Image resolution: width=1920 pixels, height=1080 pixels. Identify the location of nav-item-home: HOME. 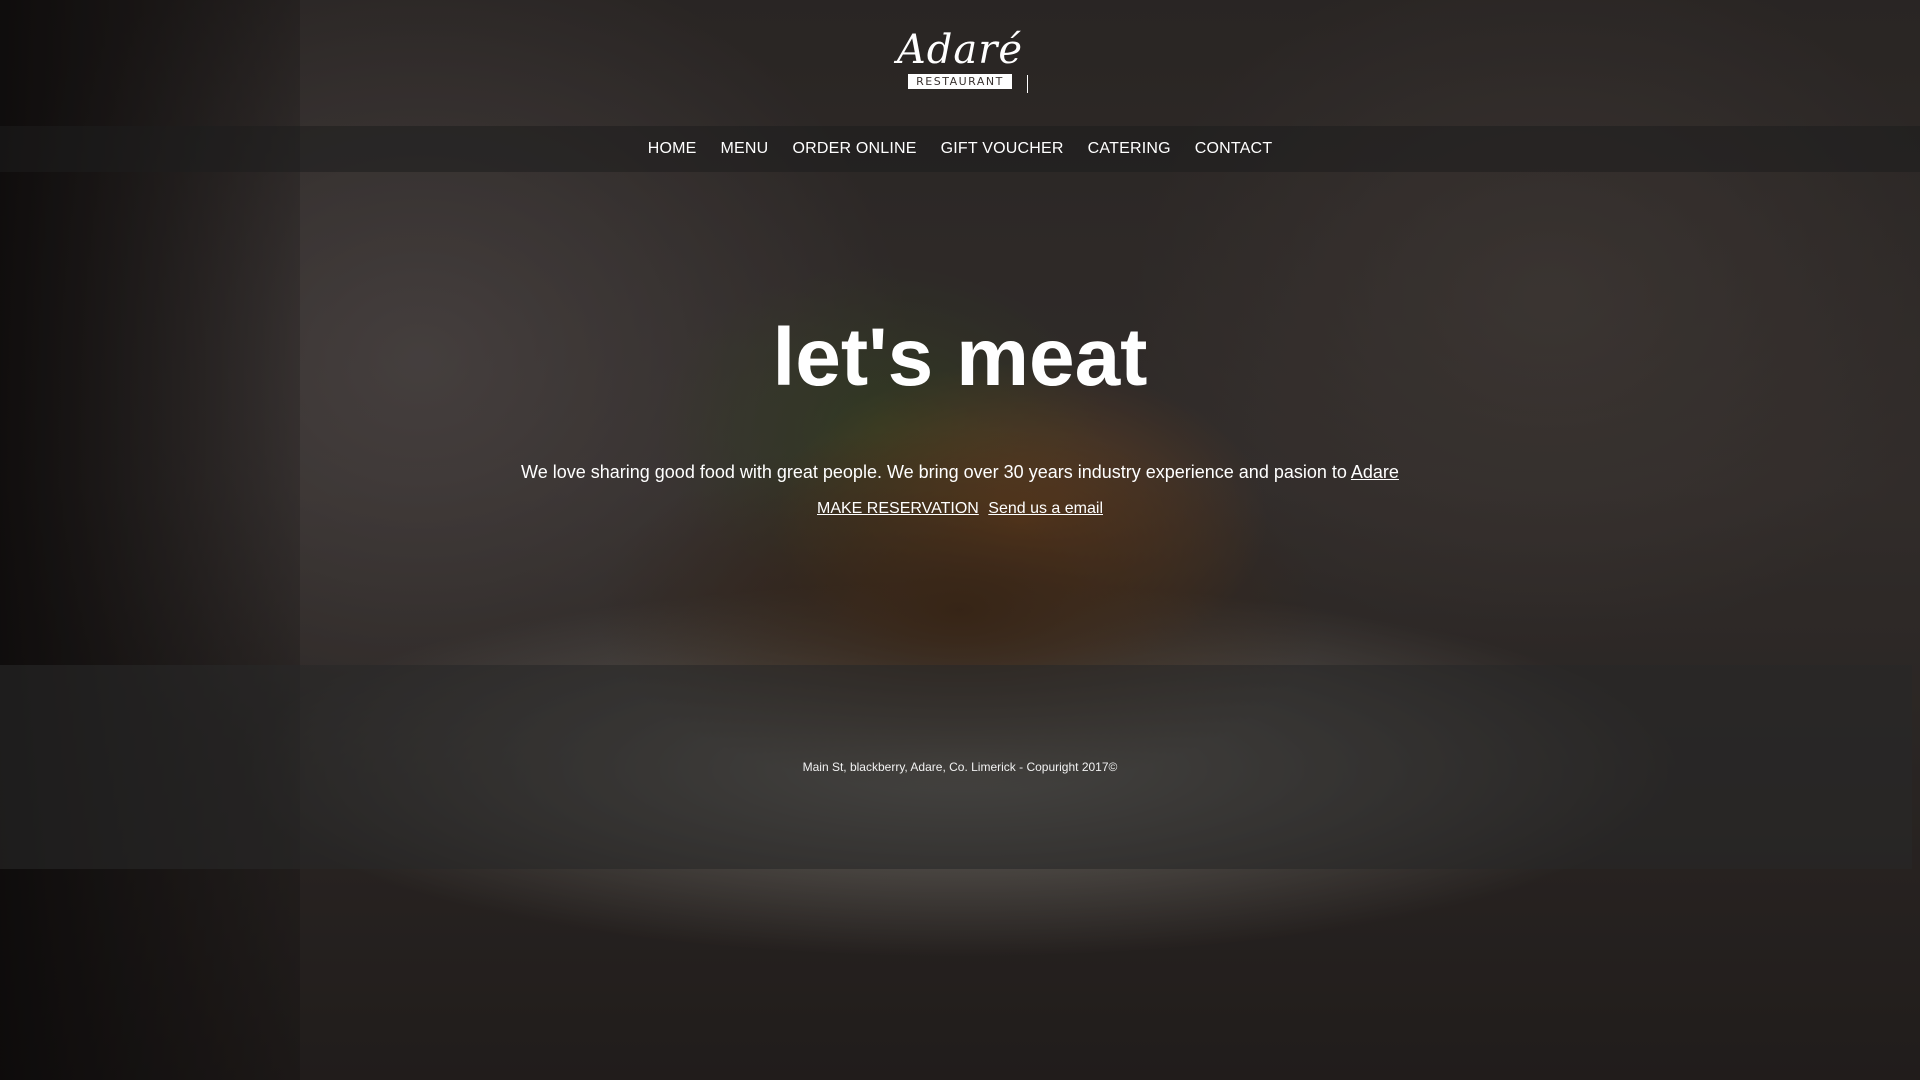
(672, 149).